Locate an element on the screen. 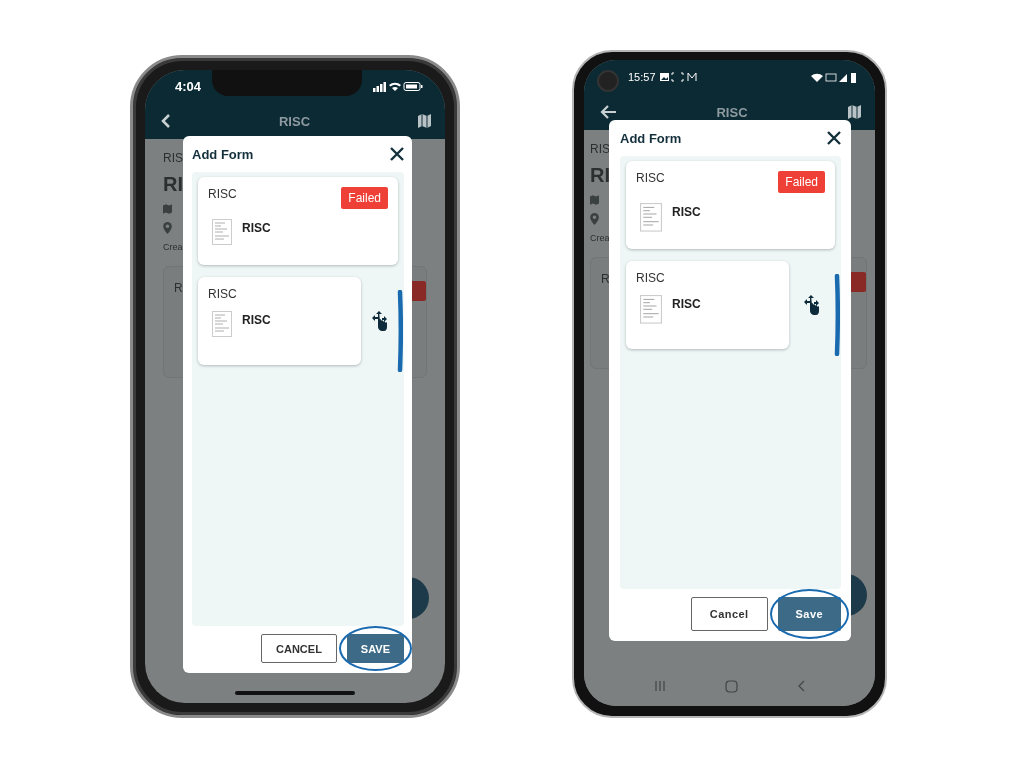 This screenshot has width=1024, height=768. status-time: 15:57 is located at coordinates (642, 77).